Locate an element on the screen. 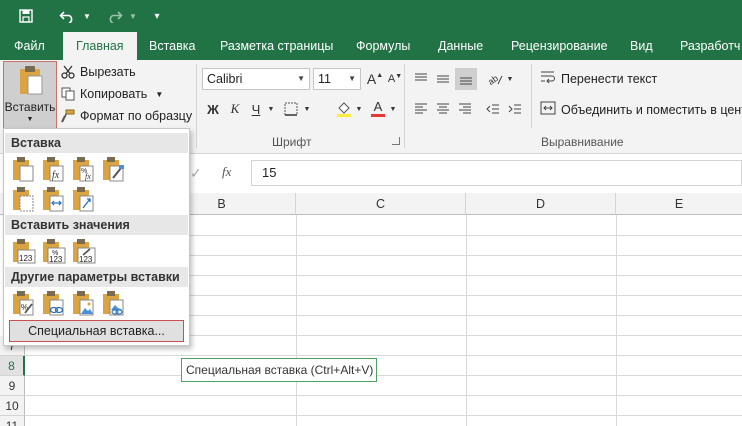 This screenshot has width=742, height=426. column-header-e: E is located at coordinates (679, 204).